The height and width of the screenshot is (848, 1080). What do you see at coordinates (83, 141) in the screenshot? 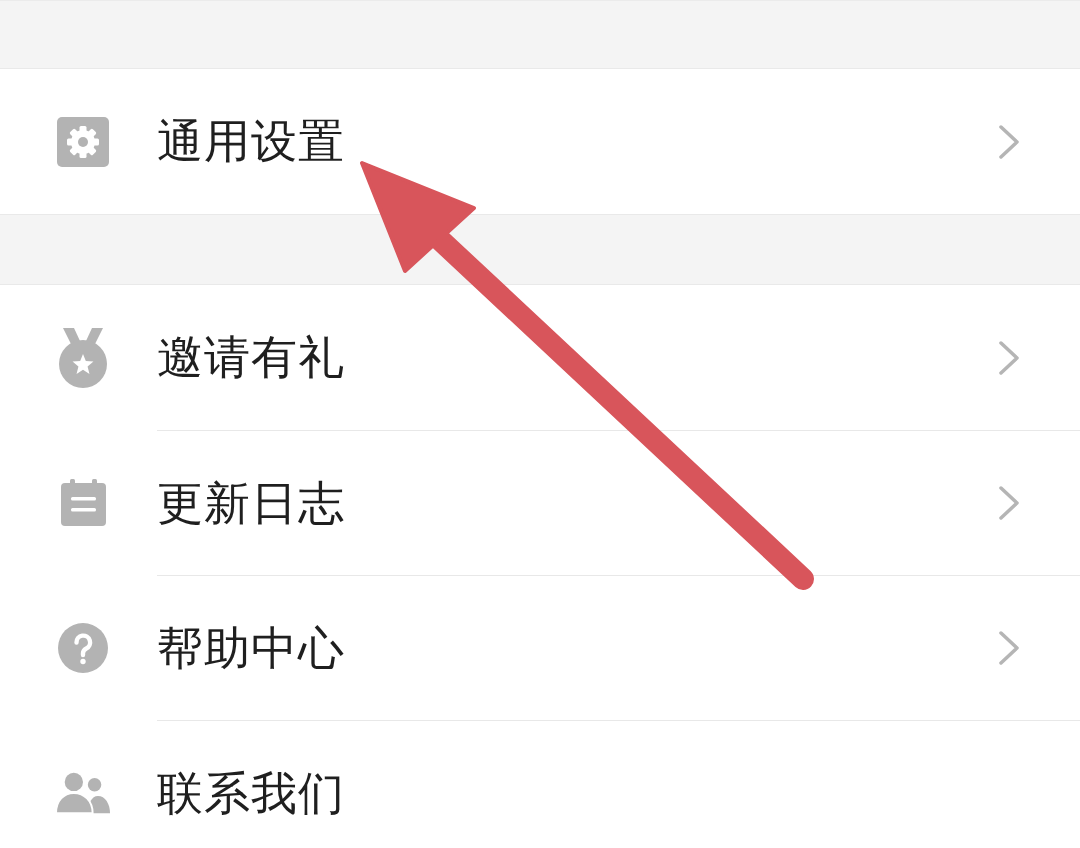
I see `settings-icon` at bounding box center [83, 141].